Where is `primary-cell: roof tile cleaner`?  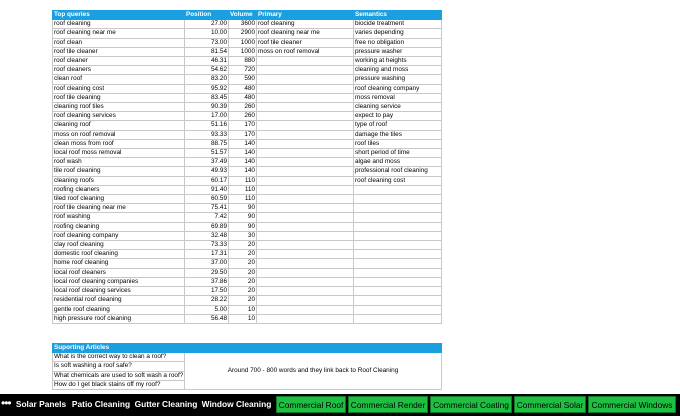 primary-cell: roof tile cleaner is located at coordinates (305, 42).